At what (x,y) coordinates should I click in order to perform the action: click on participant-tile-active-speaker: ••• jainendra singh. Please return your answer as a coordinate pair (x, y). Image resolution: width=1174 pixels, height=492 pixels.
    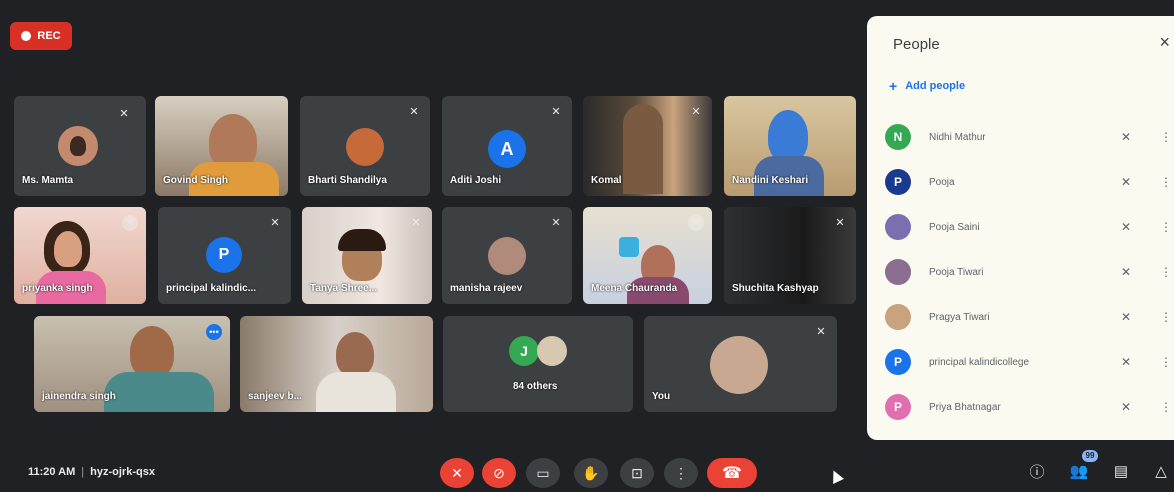
    Looking at the image, I should click on (132, 364).